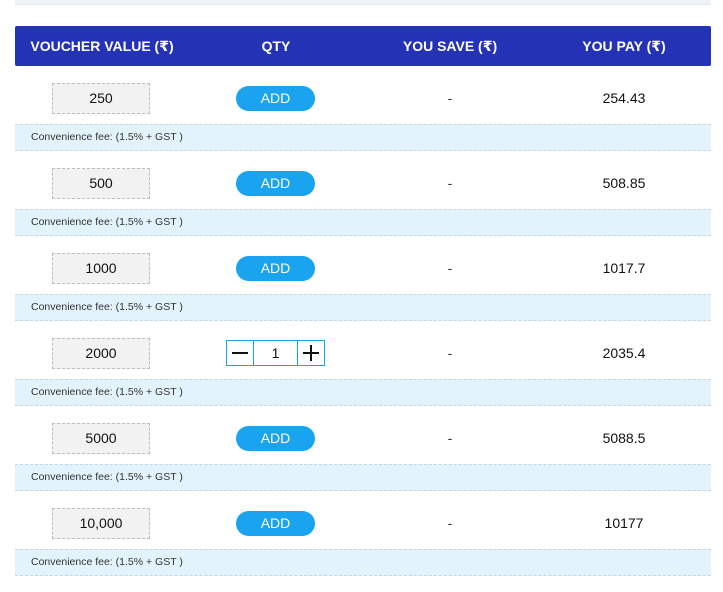  Describe the element at coordinates (624, 98) in the screenshot. I see `you-pay-value: 254.43` at that location.